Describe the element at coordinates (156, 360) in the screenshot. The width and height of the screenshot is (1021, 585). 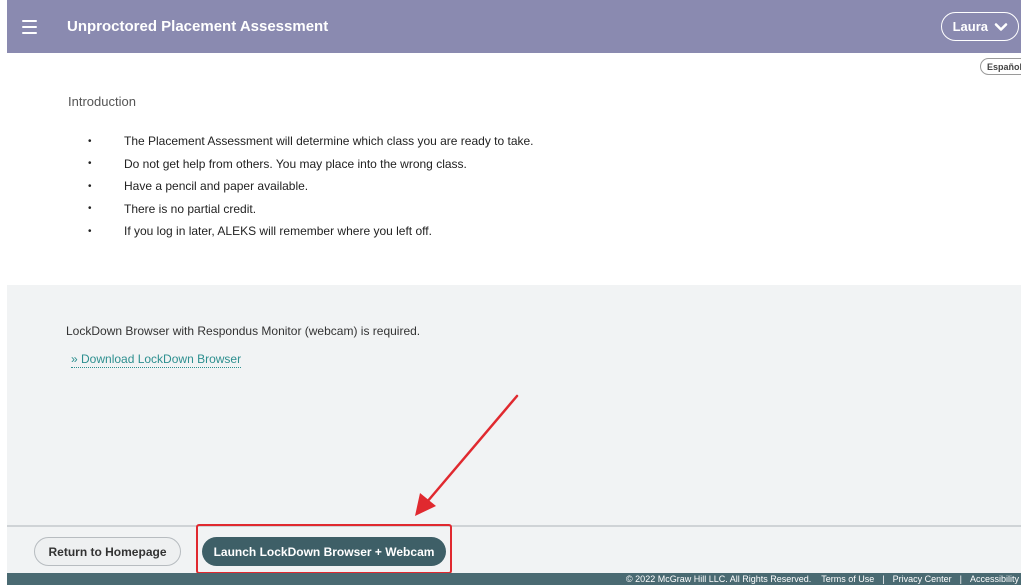
I see `download-lockdown-link: » Download LockDown Browser` at that location.